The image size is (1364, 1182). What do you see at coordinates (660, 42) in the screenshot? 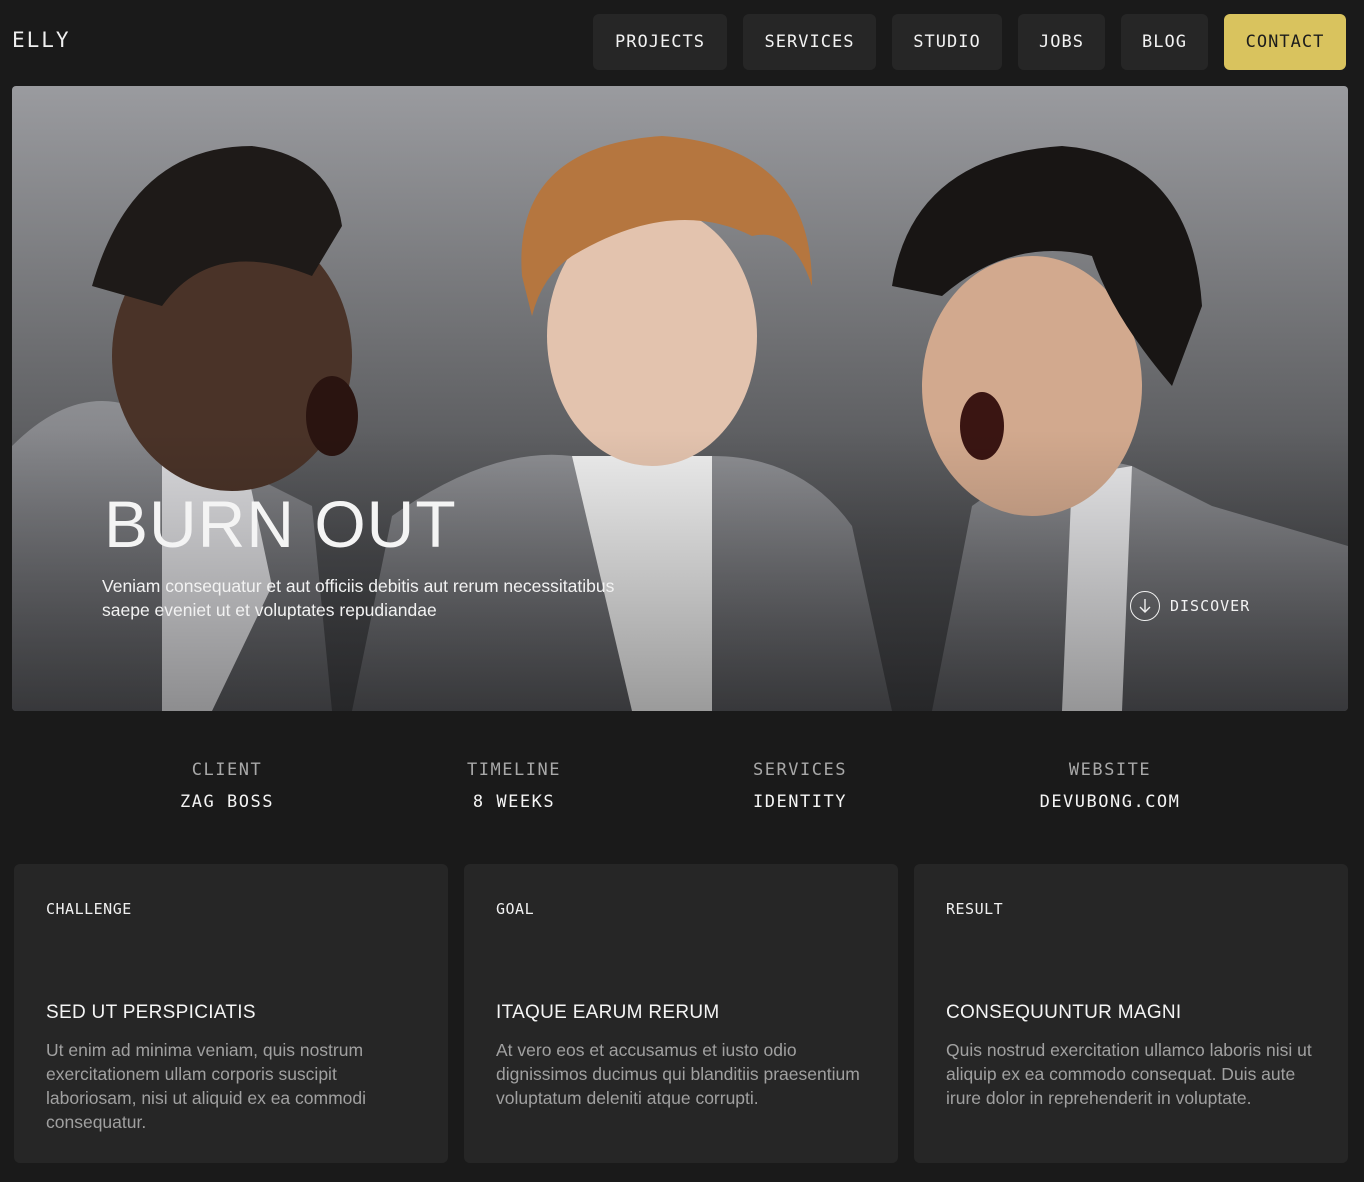
I see `nav-projects: PROJECTS` at bounding box center [660, 42].